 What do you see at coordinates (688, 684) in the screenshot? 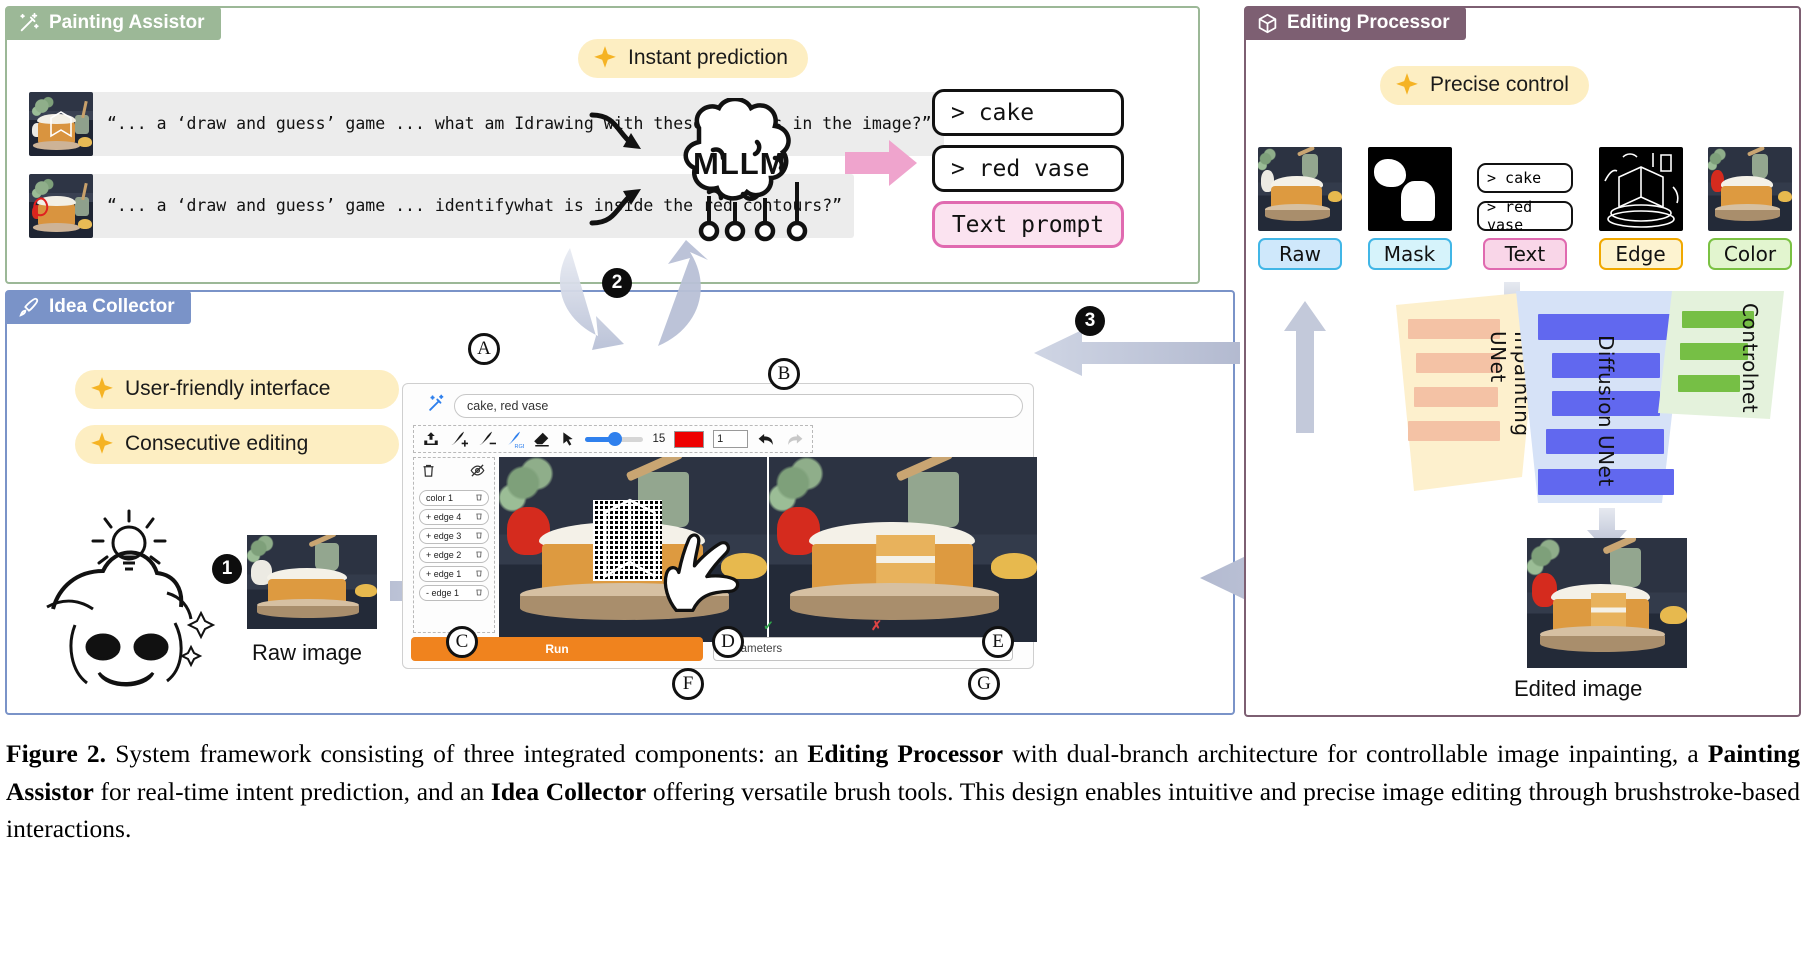
I see `marker-f: F` at bounding box center [688, 684].